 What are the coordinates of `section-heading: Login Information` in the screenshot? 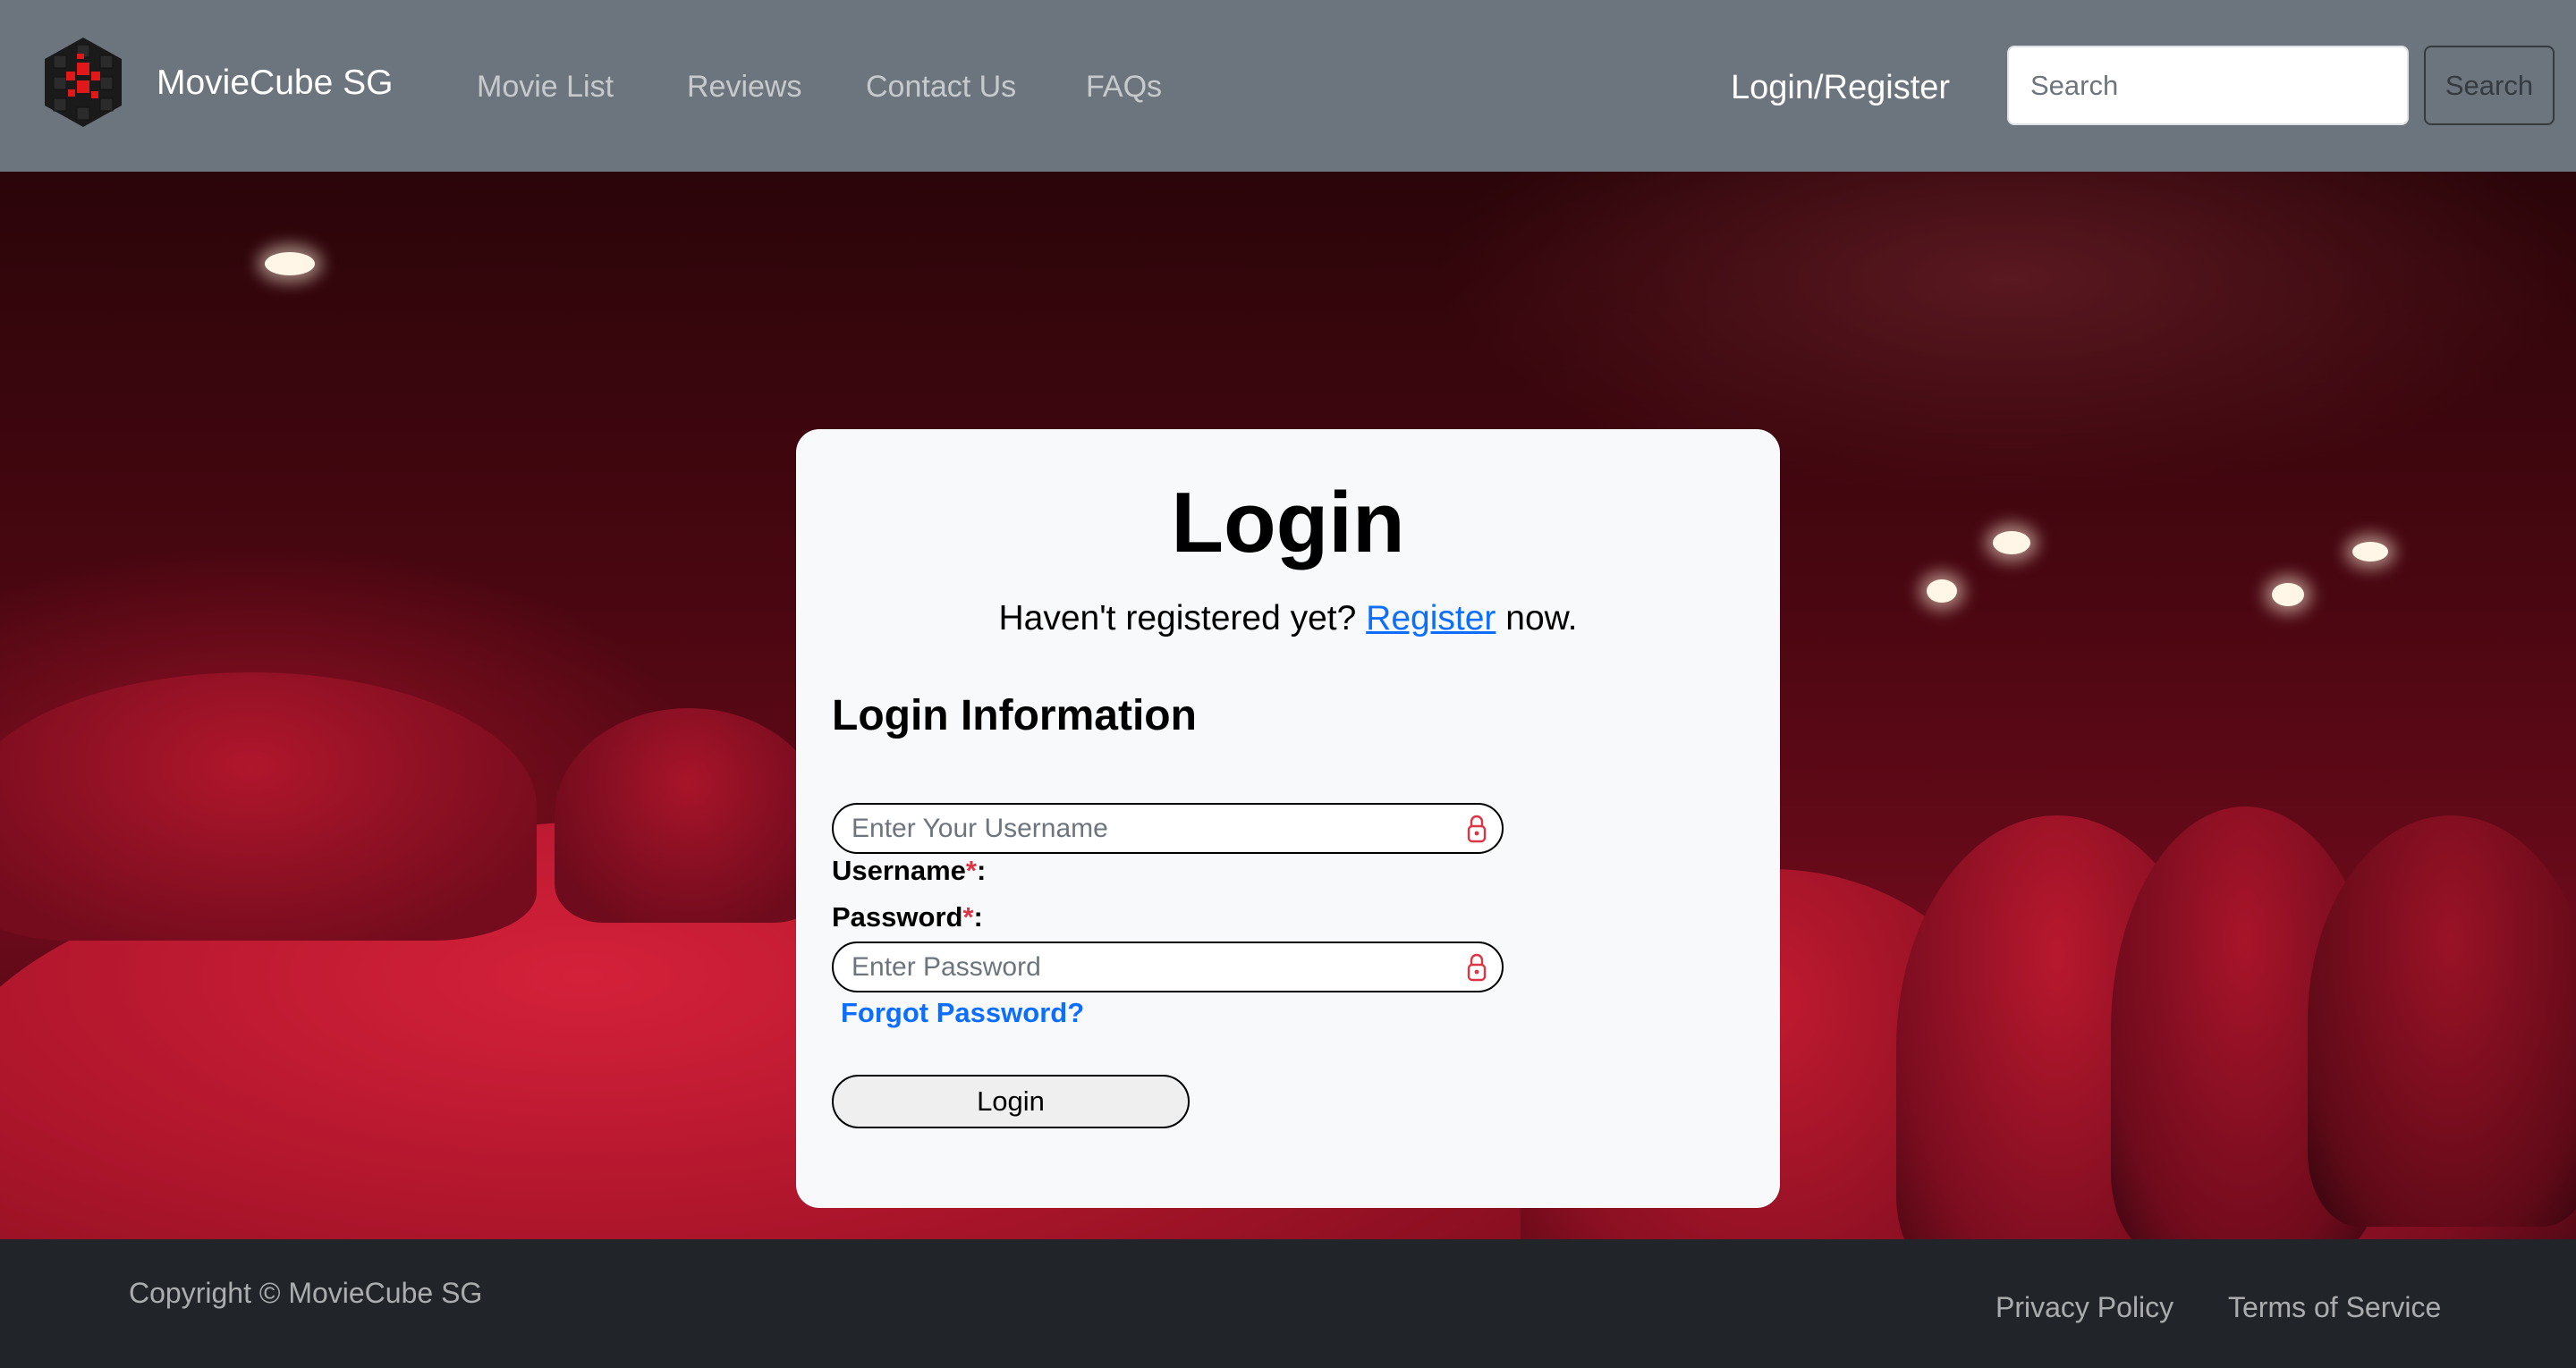 It's located at (1014, 716).